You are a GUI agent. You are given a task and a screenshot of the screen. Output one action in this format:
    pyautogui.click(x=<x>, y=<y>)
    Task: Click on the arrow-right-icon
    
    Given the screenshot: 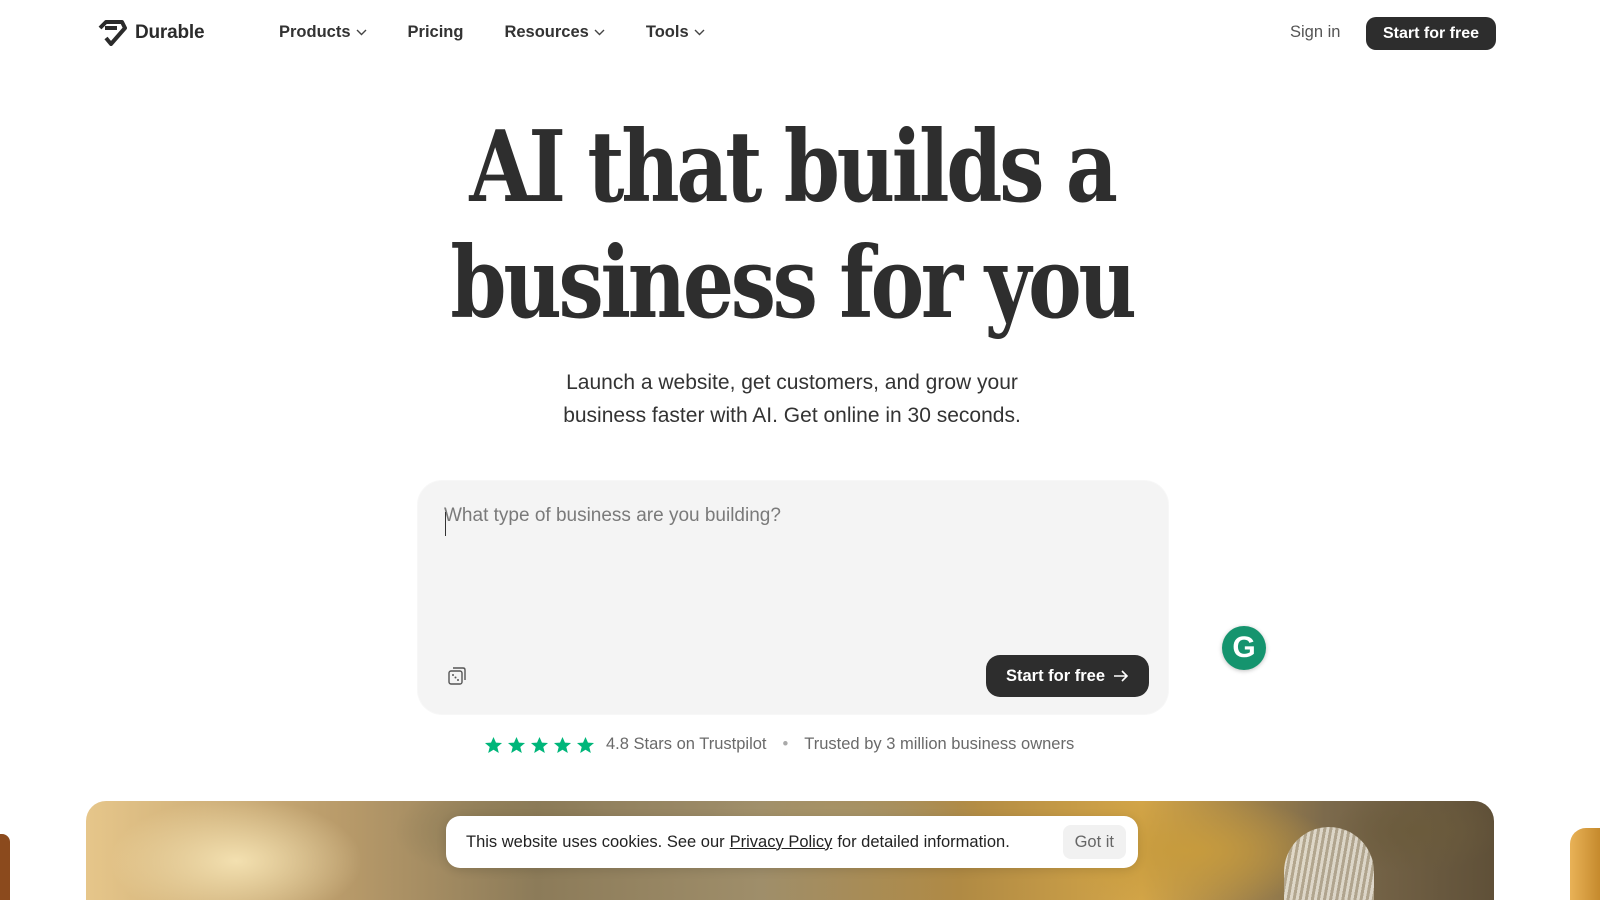 What is the action you would take?
    pyautogui.click(x=1121, y=676)
    